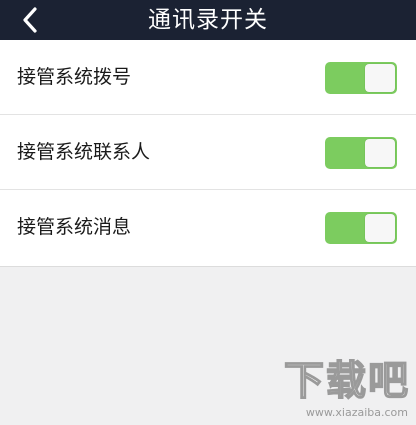  I want to click on navigation-bar: 通讯录开关, so click(208, 20).